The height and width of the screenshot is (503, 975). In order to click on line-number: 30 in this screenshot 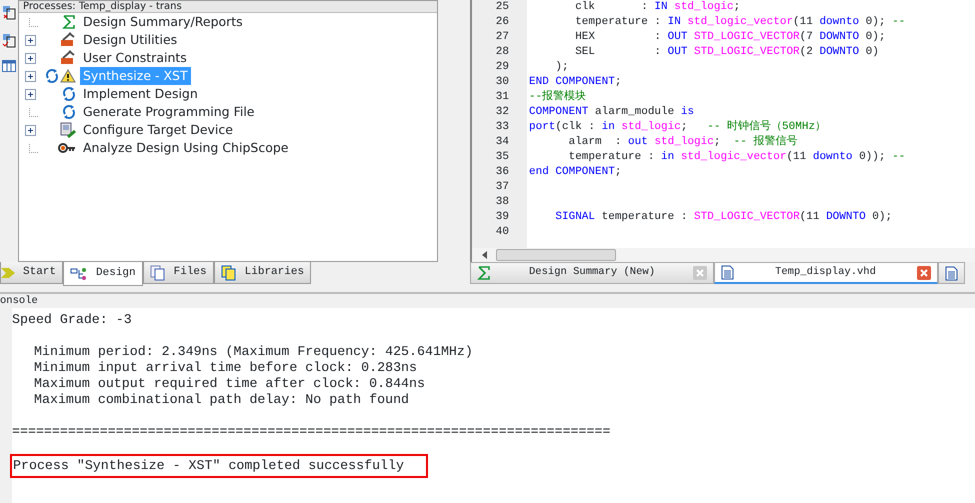, I will do `click(502, 82)`.